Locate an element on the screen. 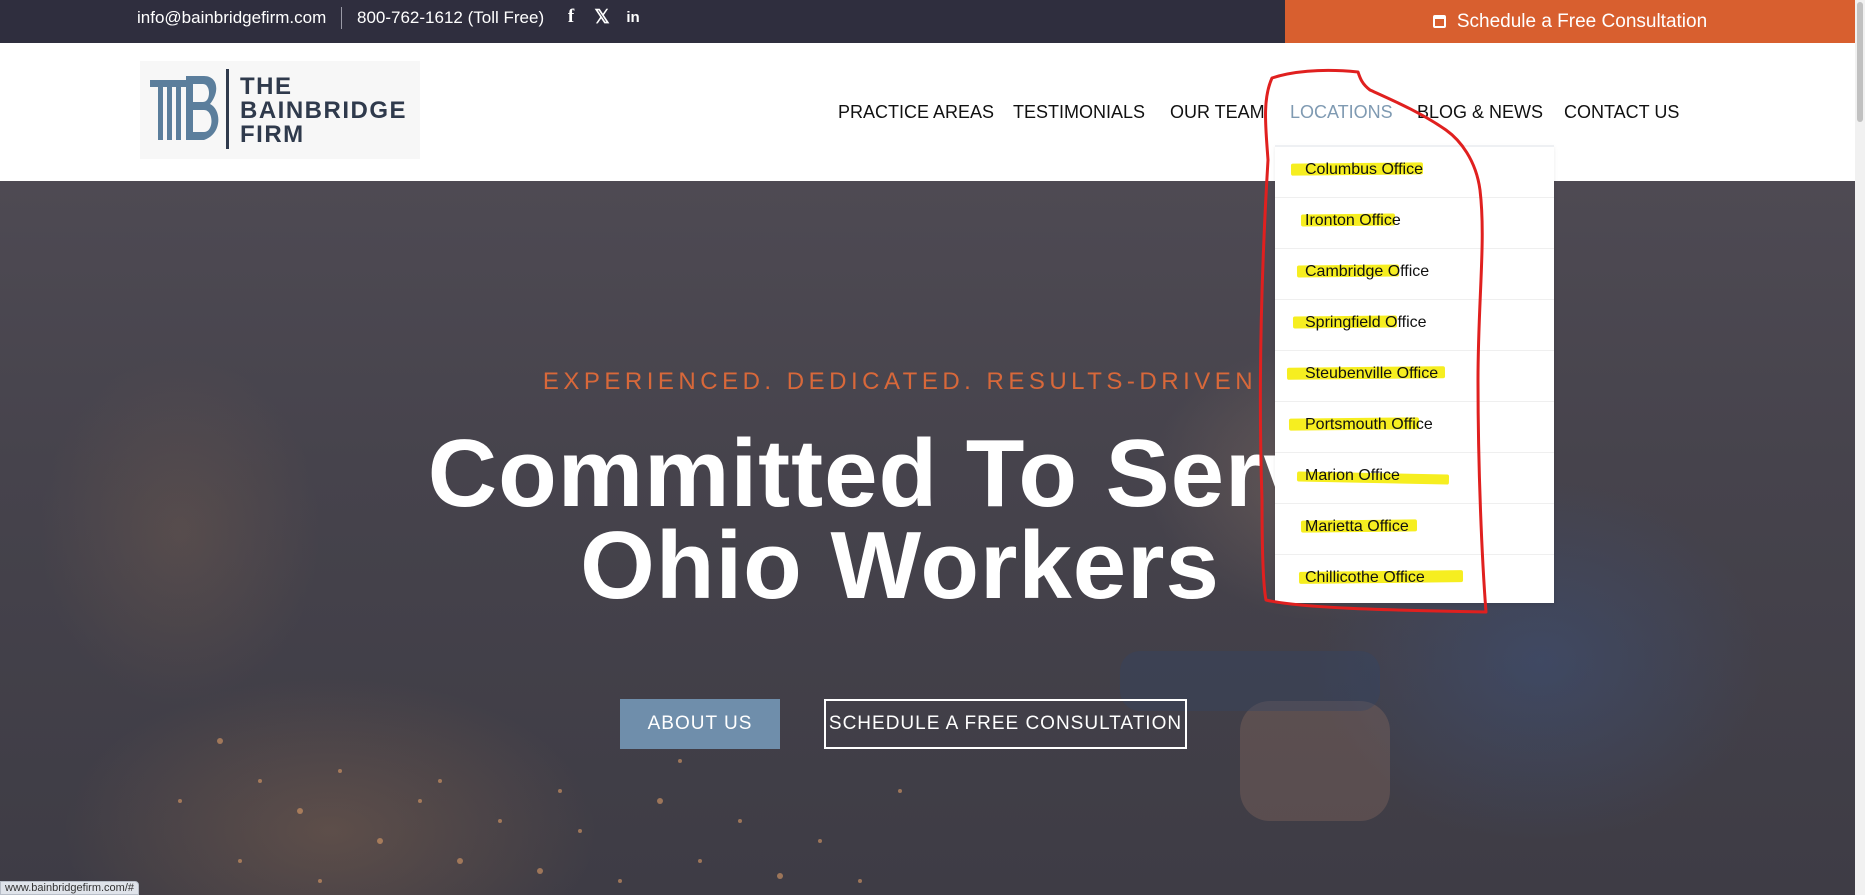  page-scrollbar is located at coordinates (1860, 447).